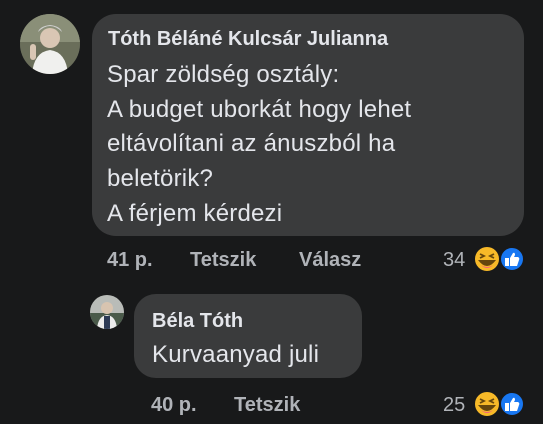 This screenshot has width=543, height=424. Describe the element at coordinates (454, 405) in the screenshot. I see `reaction-count: 25` at that location.